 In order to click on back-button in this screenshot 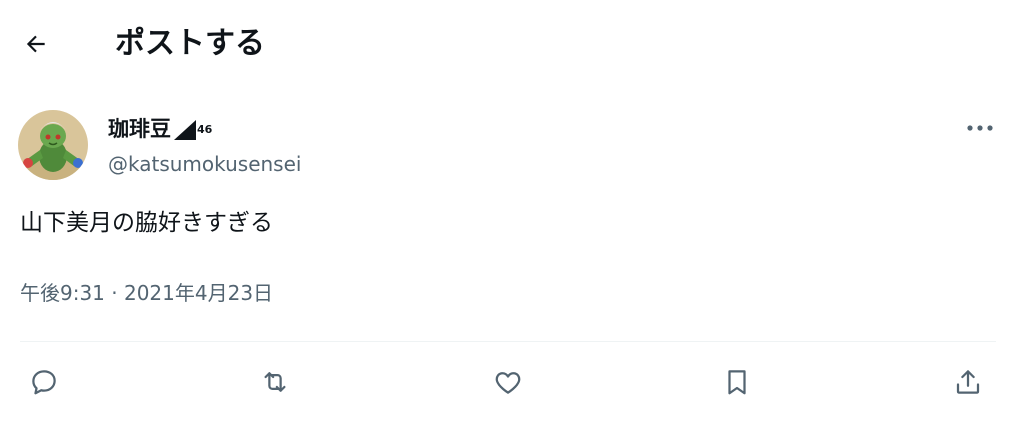, I will do `click(36, 44)`.